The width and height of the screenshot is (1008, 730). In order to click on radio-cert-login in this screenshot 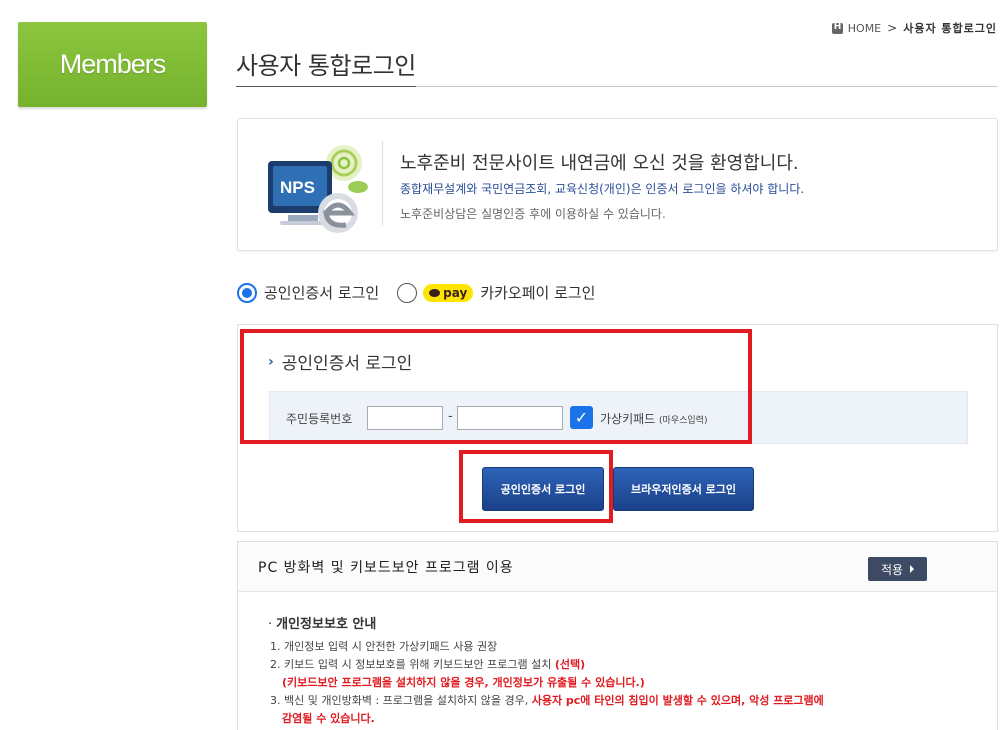, I will do `click(247, 292)`.